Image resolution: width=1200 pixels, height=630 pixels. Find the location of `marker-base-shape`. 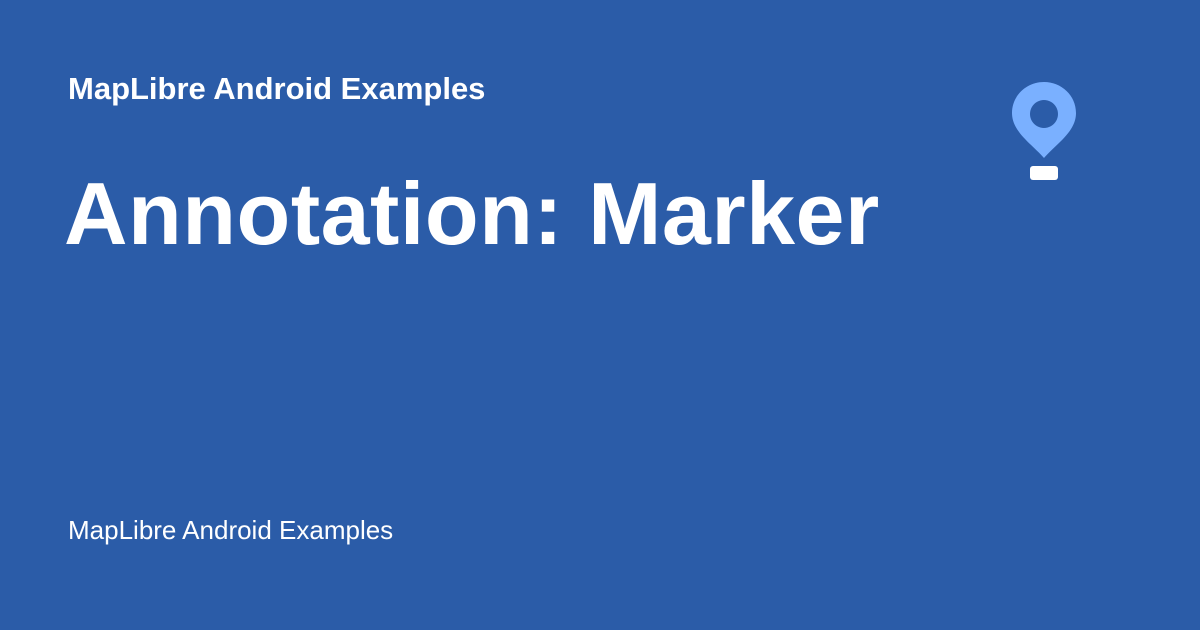

marker-base-shape is located at coordinates (1044, 173).